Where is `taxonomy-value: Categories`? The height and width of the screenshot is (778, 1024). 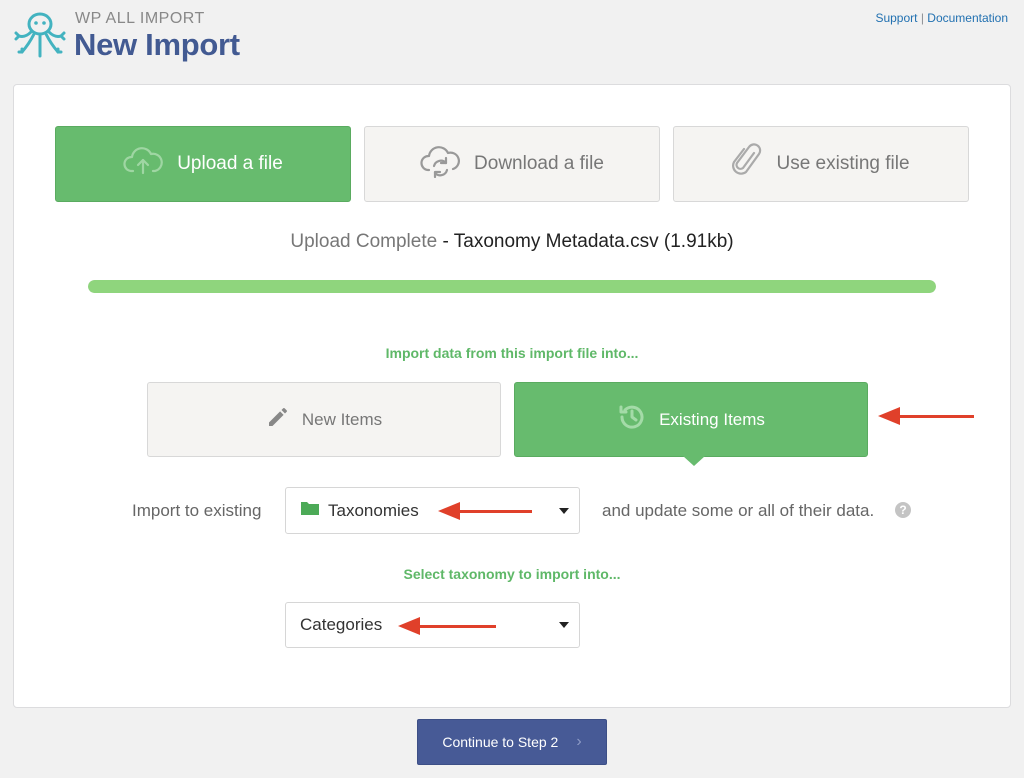 taxonomy-value: Categories is located at coordinates (341, 624).